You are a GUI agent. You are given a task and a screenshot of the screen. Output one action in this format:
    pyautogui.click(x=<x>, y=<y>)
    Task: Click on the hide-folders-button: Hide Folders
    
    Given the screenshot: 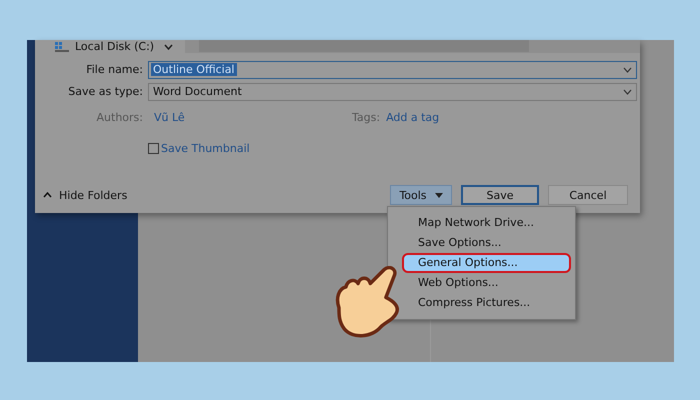 What is the action you would take?
    pyautogui.click(x=85, y=195)
    